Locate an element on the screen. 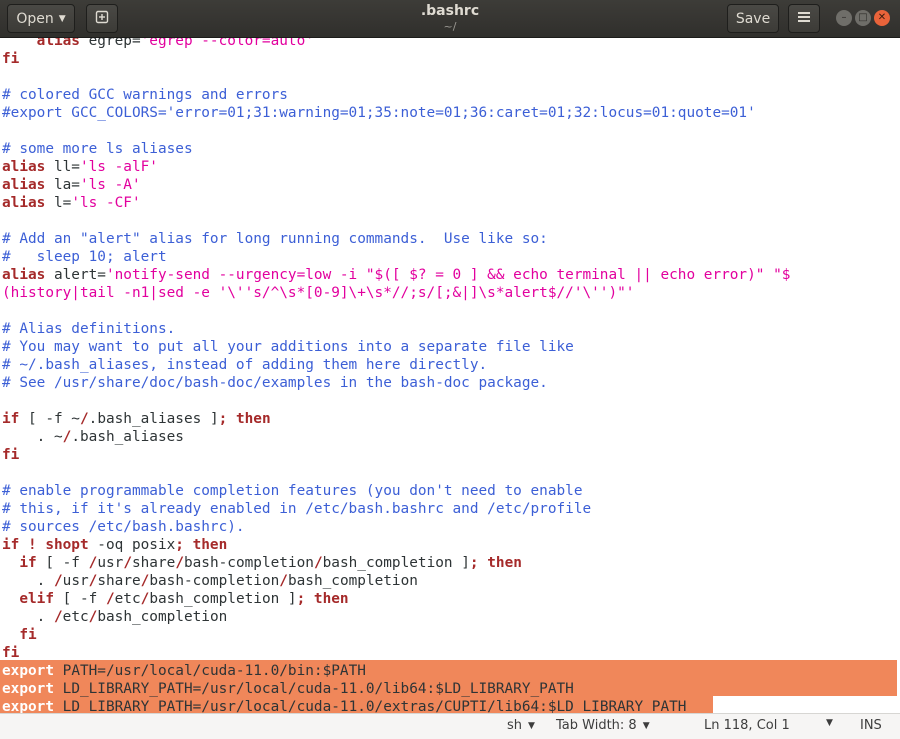 The width and height of the screenshot is (900, 739). save-button: Save is located at coordinates (753, 18).